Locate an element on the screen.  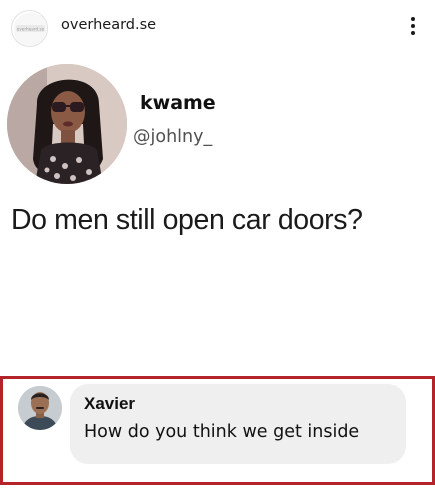
comment-bubble: Xavier How do you think we get inside is located at coordinates (238, 424).